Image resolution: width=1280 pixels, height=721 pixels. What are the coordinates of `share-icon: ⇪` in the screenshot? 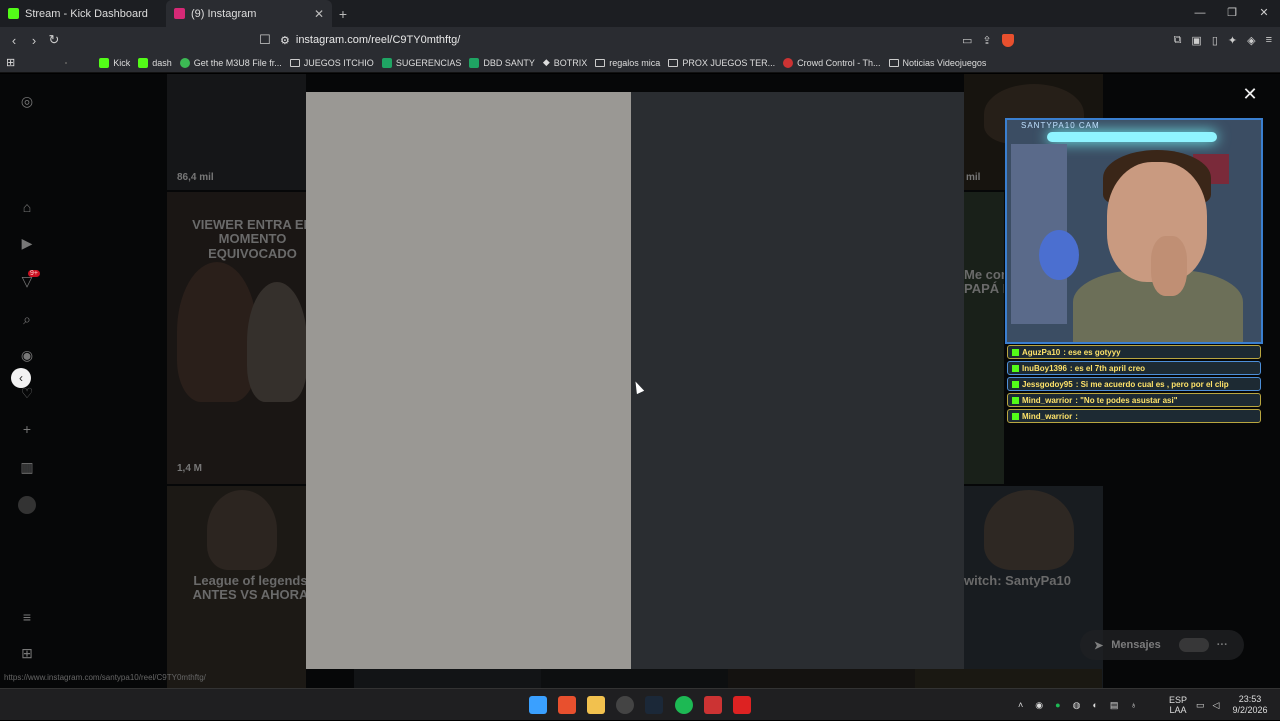 It's located at (986, 40).